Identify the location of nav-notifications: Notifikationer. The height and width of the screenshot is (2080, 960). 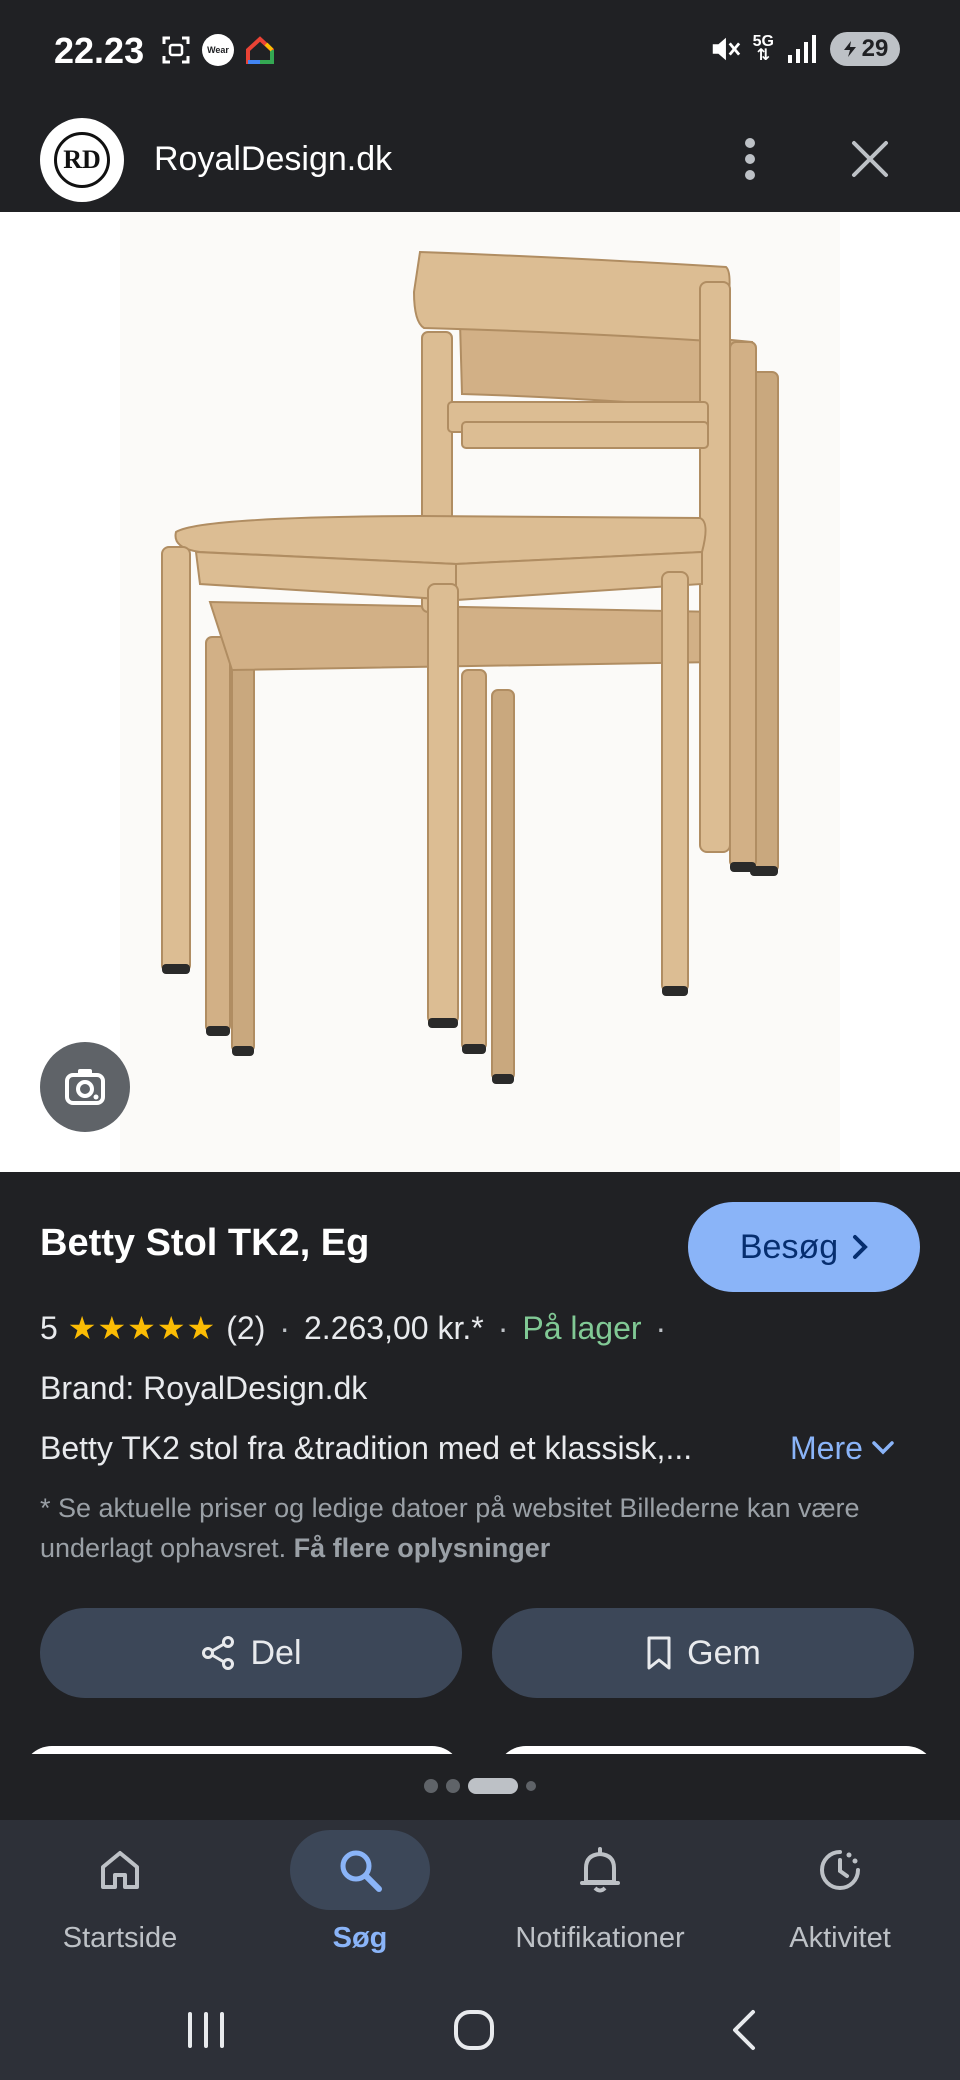
(600, 1900).